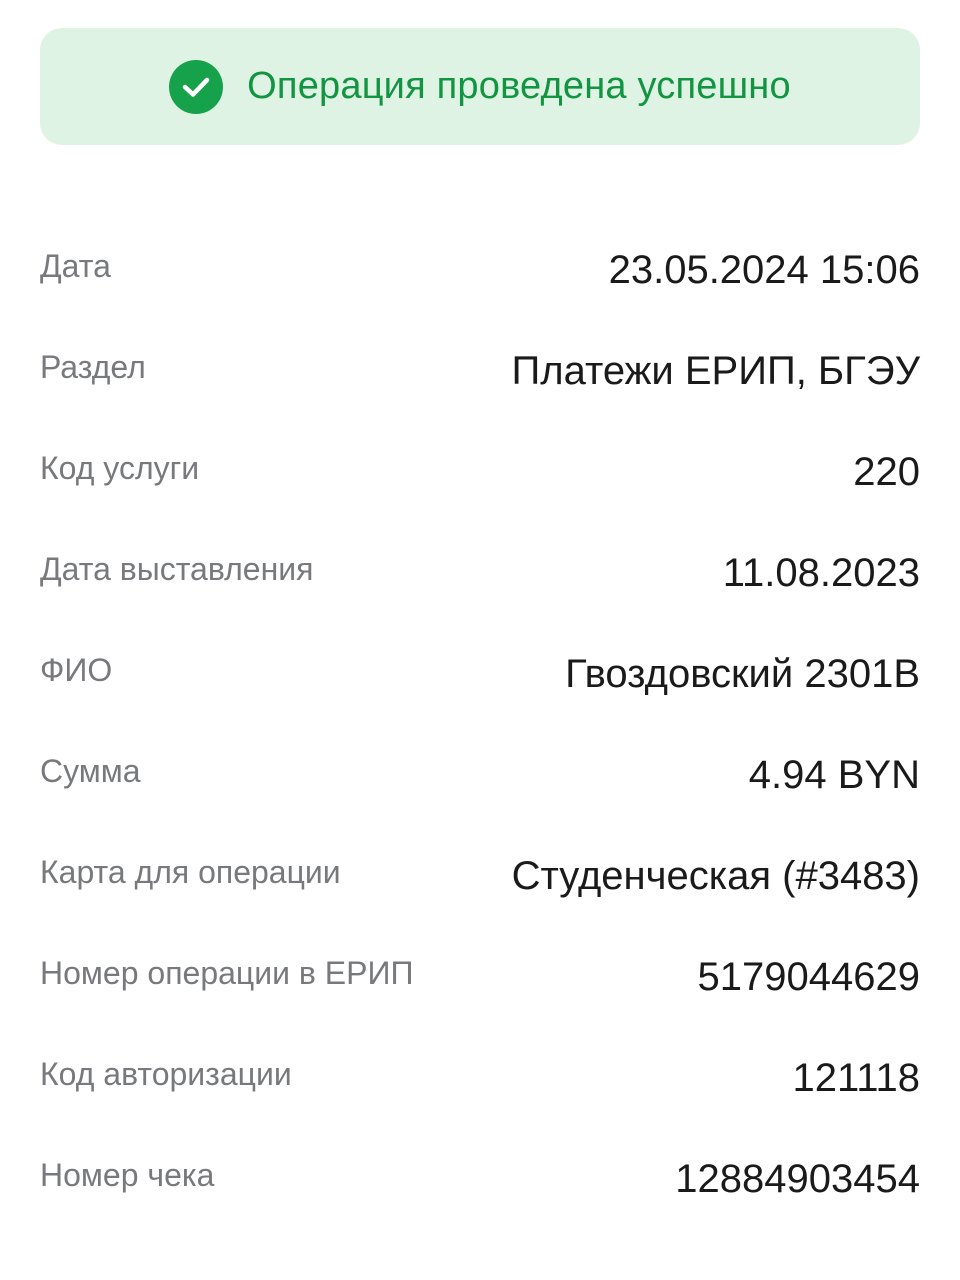 The height and width of the screenshot is (1280, 960). What do you see at coordinates (856, 1078) in the screenshot?
I see `detail-value: 121118` at bounding box center [856, 1078].